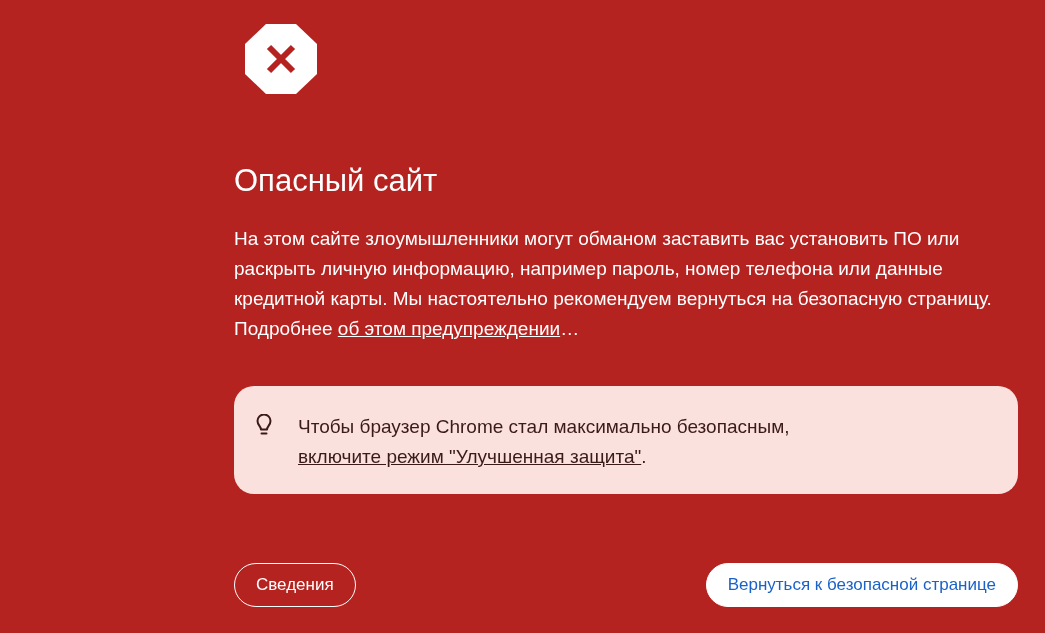 The height and width of the screenshot is (633, 1045). What do you see at coordinates (470, 456) in the screenshot?
I see `enhanced-protection-link: включите режим "Улучшенная защита"` at bounding box center [470, 456].